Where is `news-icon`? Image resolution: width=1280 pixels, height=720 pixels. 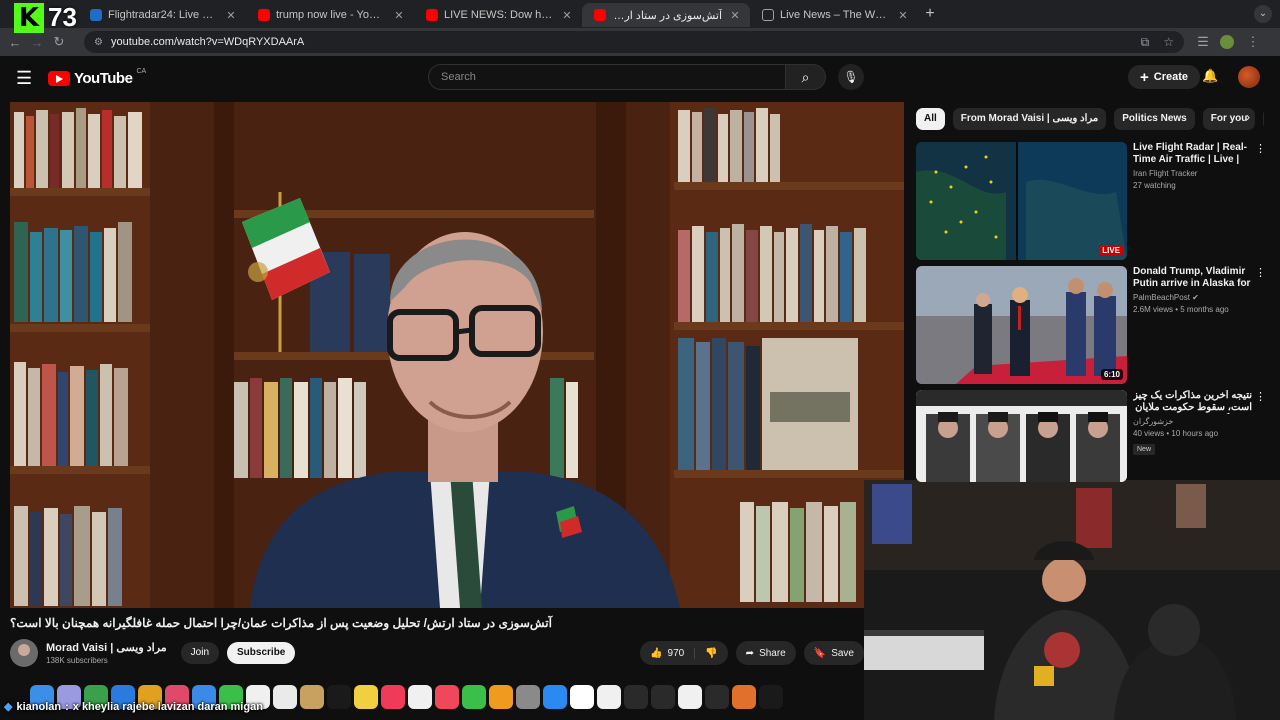 news-icon is located at coordinates (447, 697).